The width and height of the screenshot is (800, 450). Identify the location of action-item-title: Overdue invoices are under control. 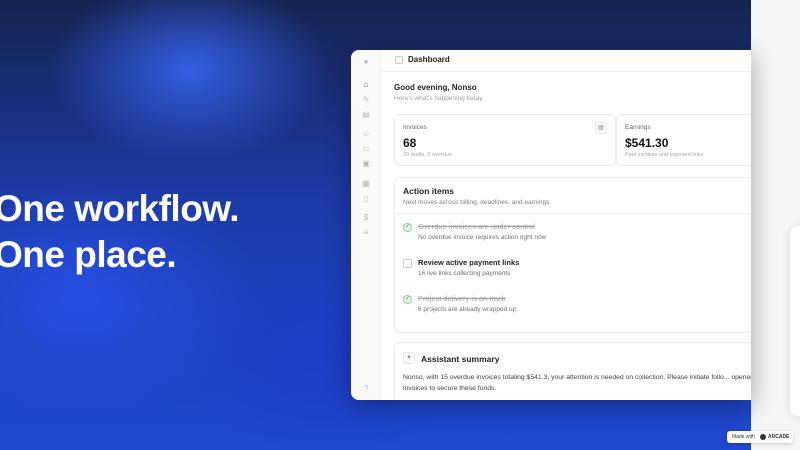
(476, 226).